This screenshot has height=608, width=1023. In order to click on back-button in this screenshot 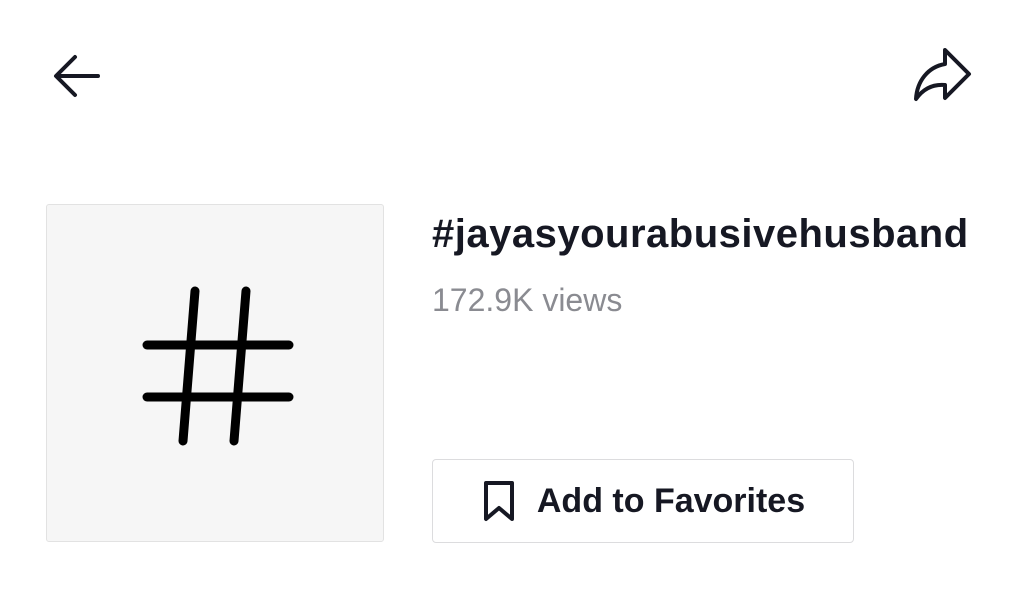, I will do `click(76, 73)`.